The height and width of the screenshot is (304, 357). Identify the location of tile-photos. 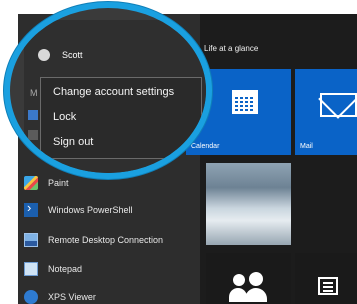
(248, 204).